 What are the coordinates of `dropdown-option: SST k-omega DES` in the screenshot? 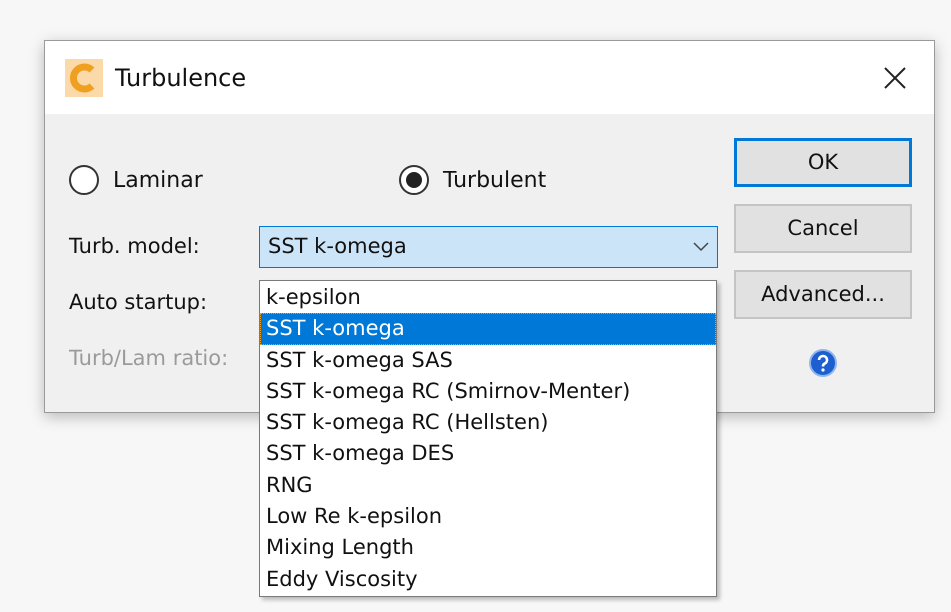 It's located at (488, 454).